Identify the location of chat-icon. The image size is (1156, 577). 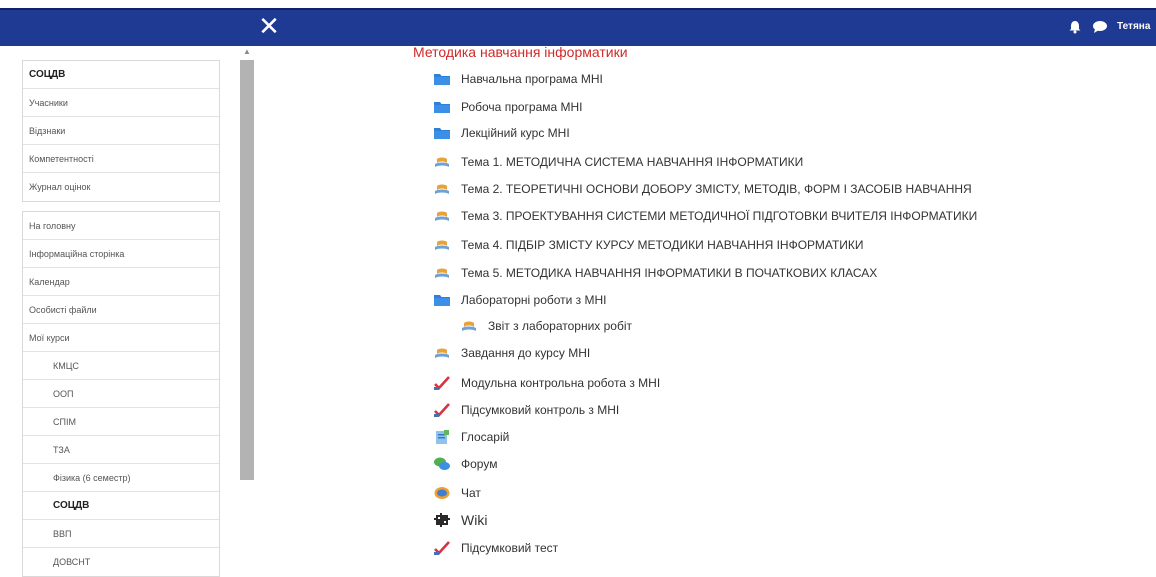
(1100, 27).